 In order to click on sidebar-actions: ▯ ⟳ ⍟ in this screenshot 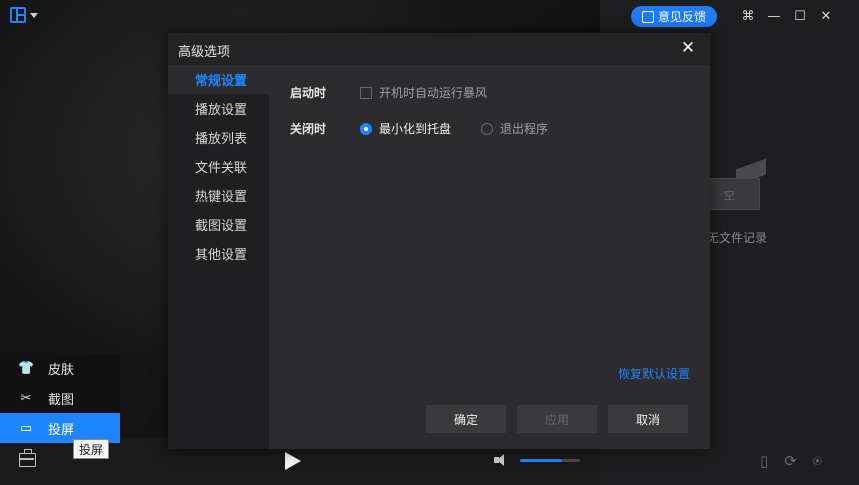, I will do `click(791, 461)`.